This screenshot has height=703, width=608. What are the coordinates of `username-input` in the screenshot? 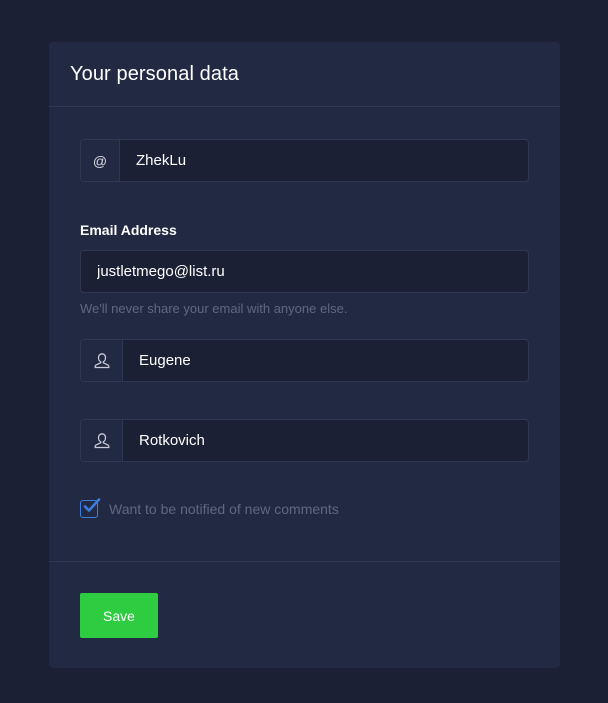 It's located at (324, 160).